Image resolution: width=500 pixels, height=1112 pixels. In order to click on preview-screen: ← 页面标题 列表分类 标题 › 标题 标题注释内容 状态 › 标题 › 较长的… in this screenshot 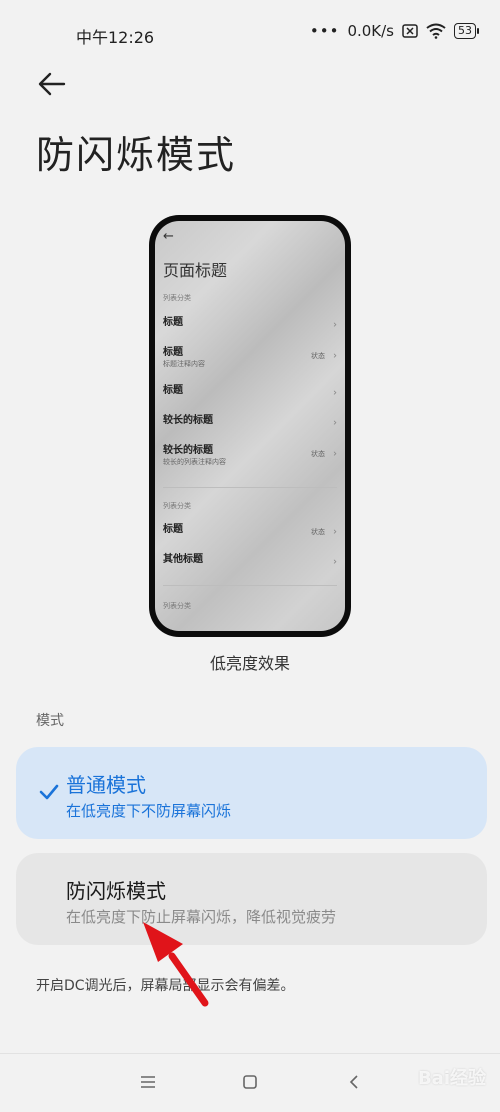, I will do `click(250, 426)`.